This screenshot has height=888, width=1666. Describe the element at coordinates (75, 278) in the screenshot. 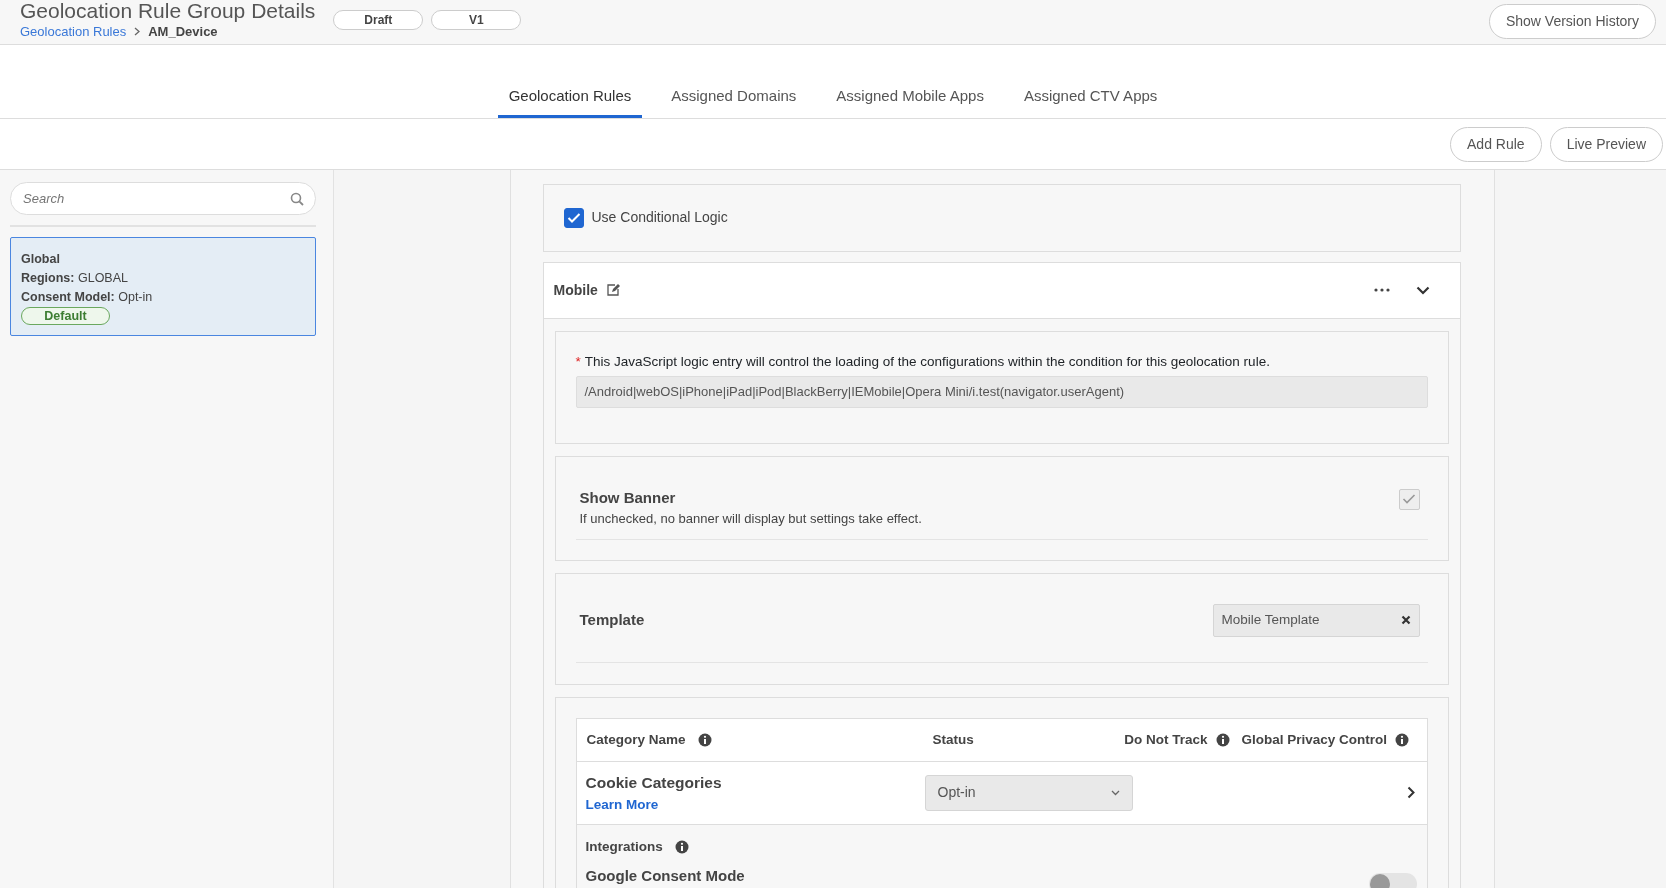

I see `rule-regions: Regions: GLOBAL` at that location.